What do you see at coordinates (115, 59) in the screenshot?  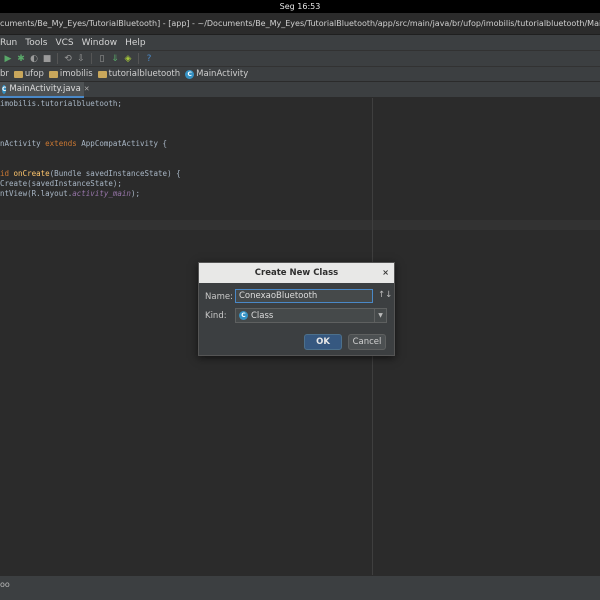 I see `sdk-manager-icon: ⇓` at bounding box center [115, 59].